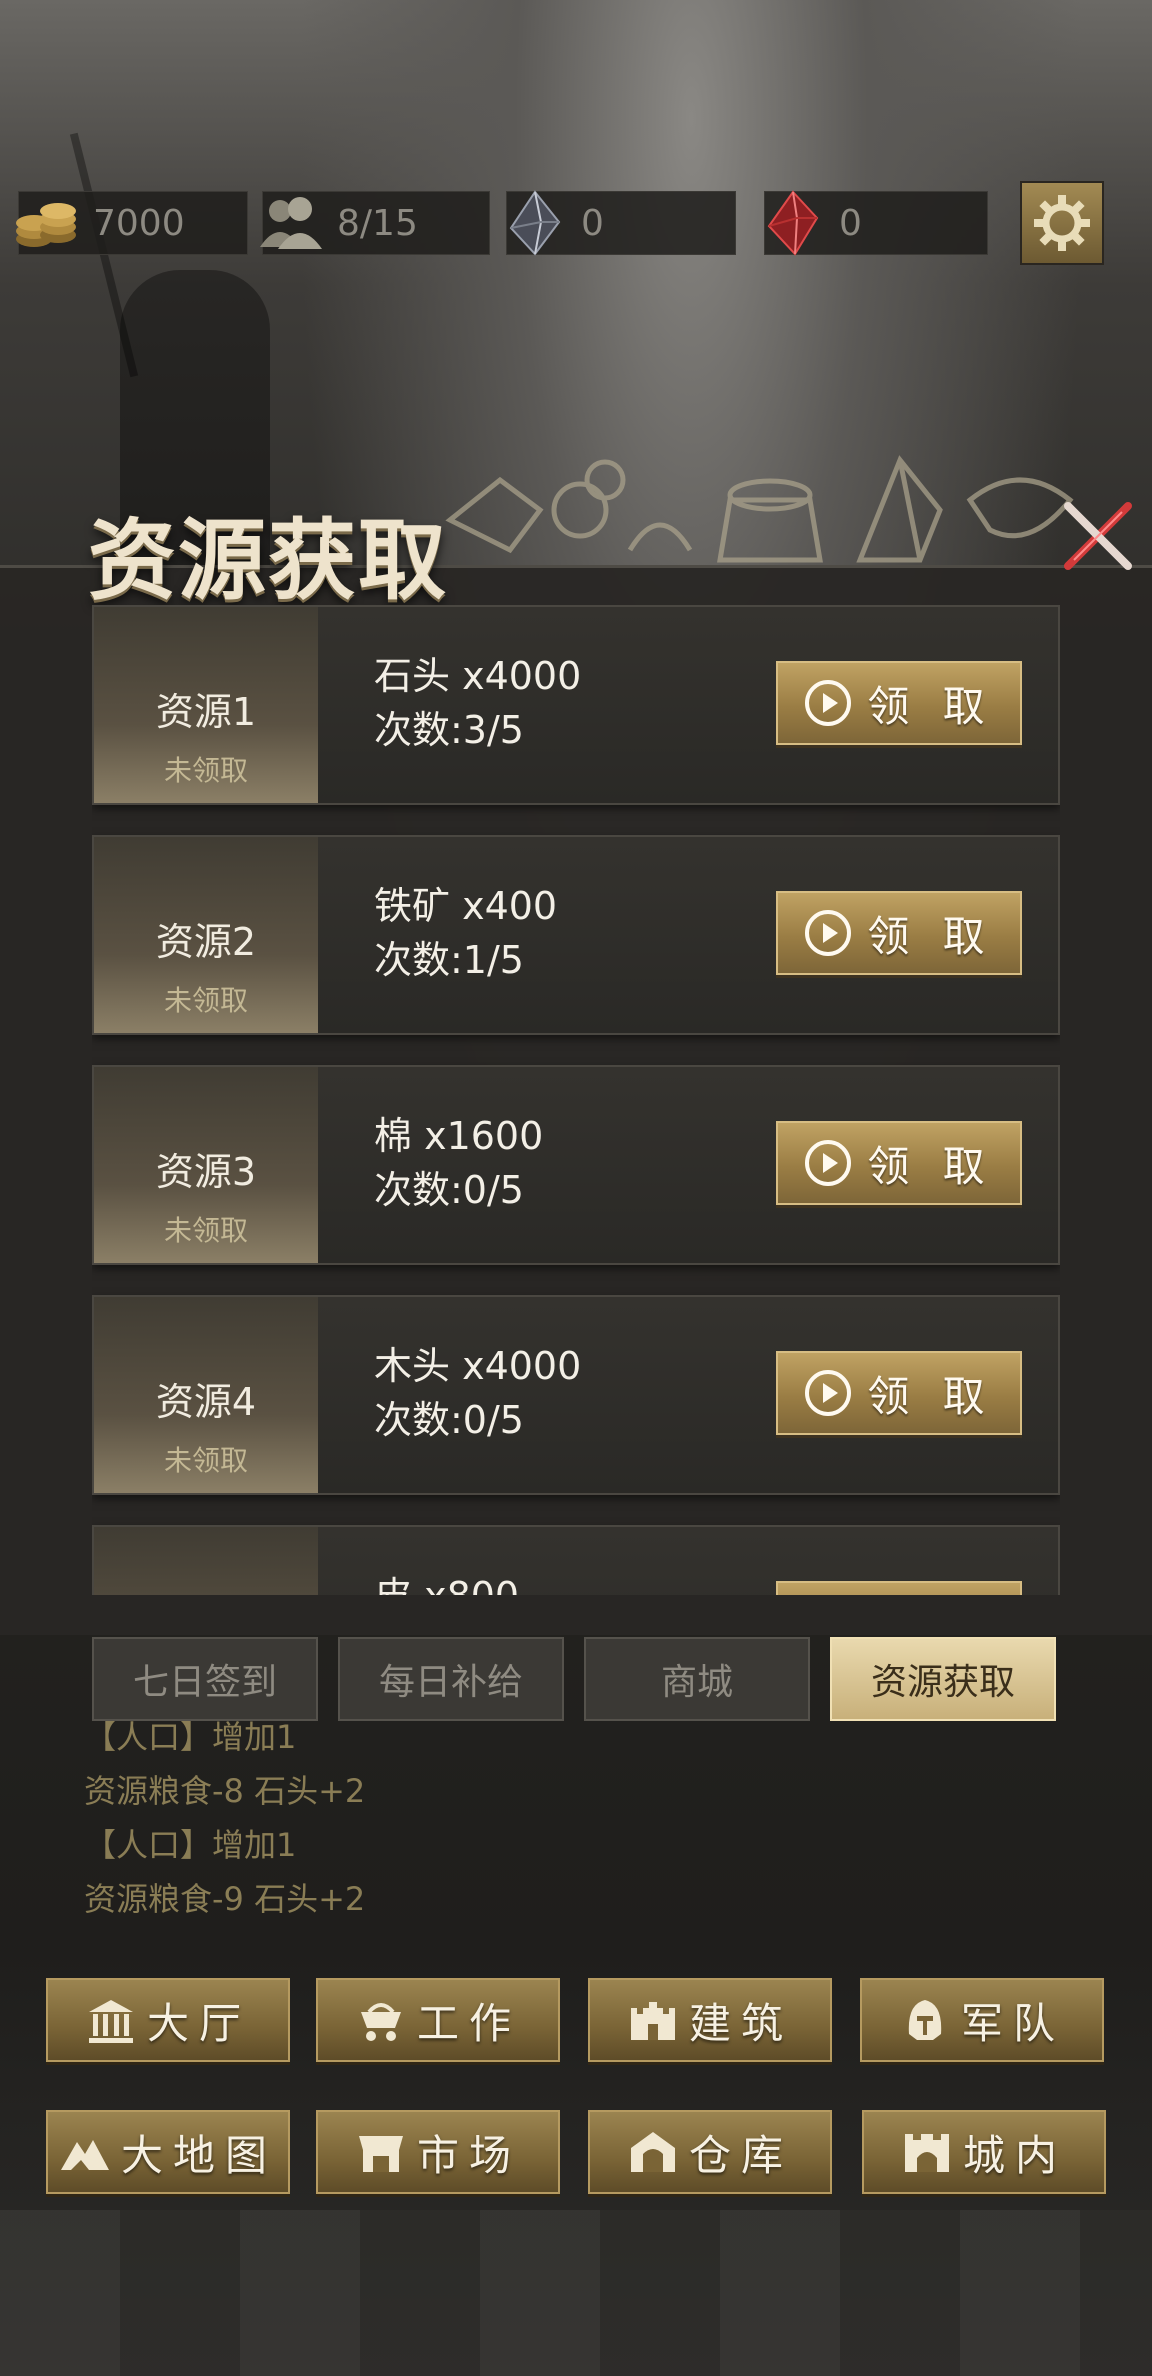 This screenshot has height=2376, width=1152. I want to click on warehouse-icon, so click(652, 2152).